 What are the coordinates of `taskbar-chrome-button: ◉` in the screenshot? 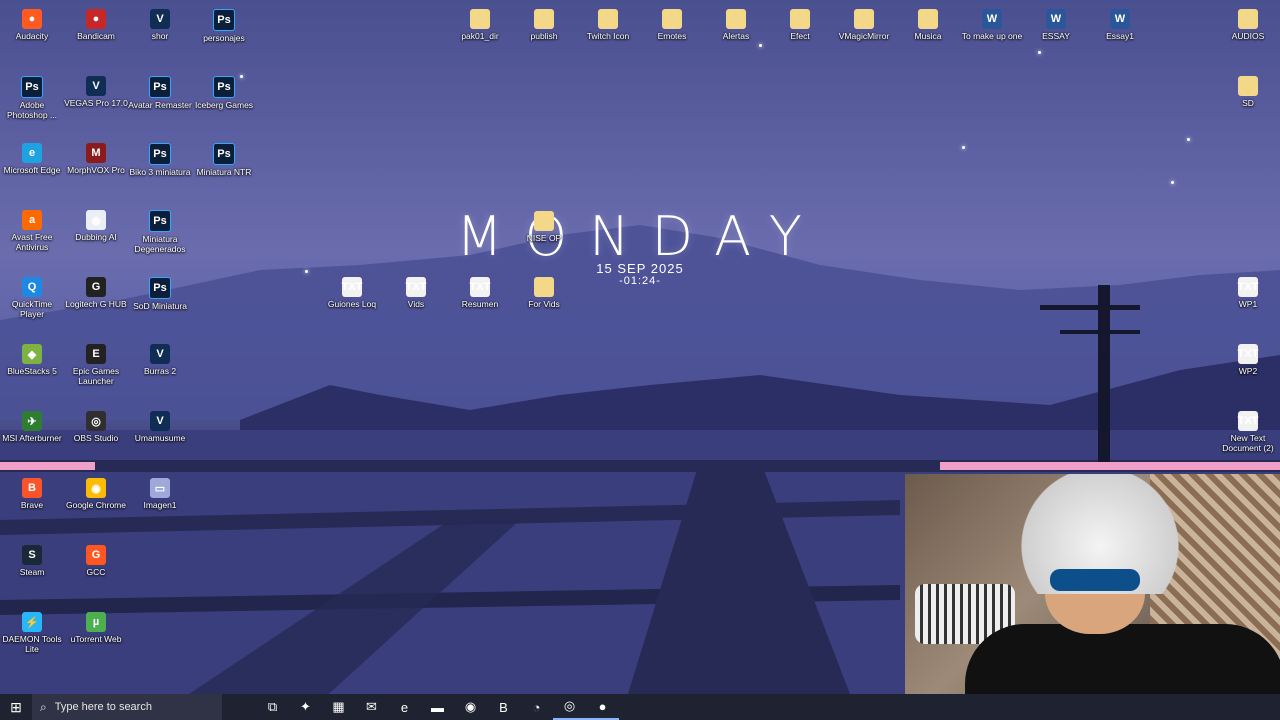 It's located at (470, 707).